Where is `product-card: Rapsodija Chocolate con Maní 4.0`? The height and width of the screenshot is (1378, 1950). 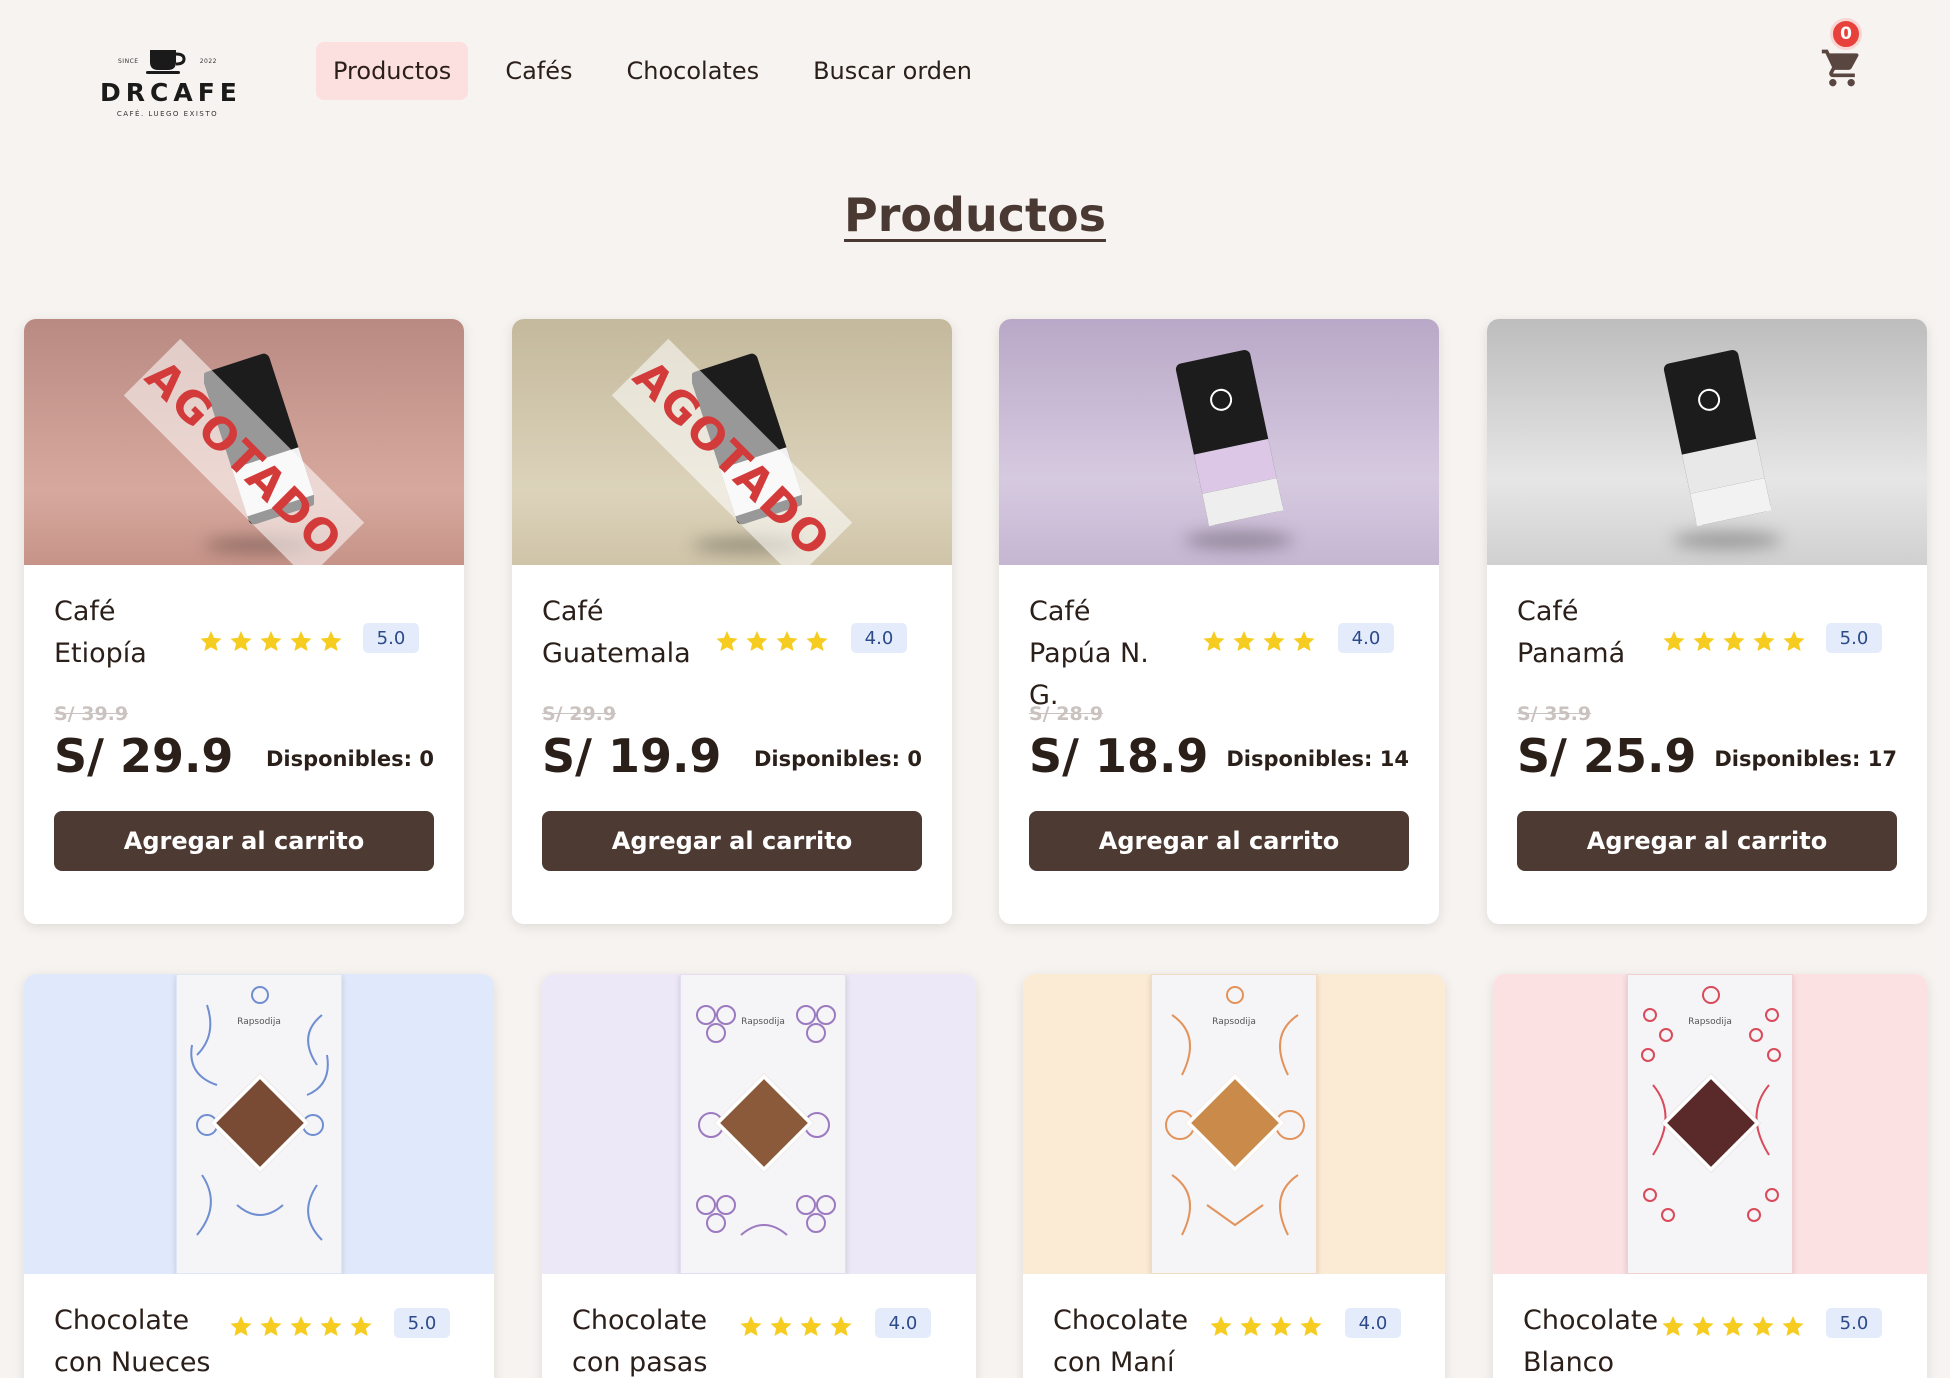 product-card: Rapsodija Chocolate con Maní 4.0 is located at coordinates (1234, 1176).